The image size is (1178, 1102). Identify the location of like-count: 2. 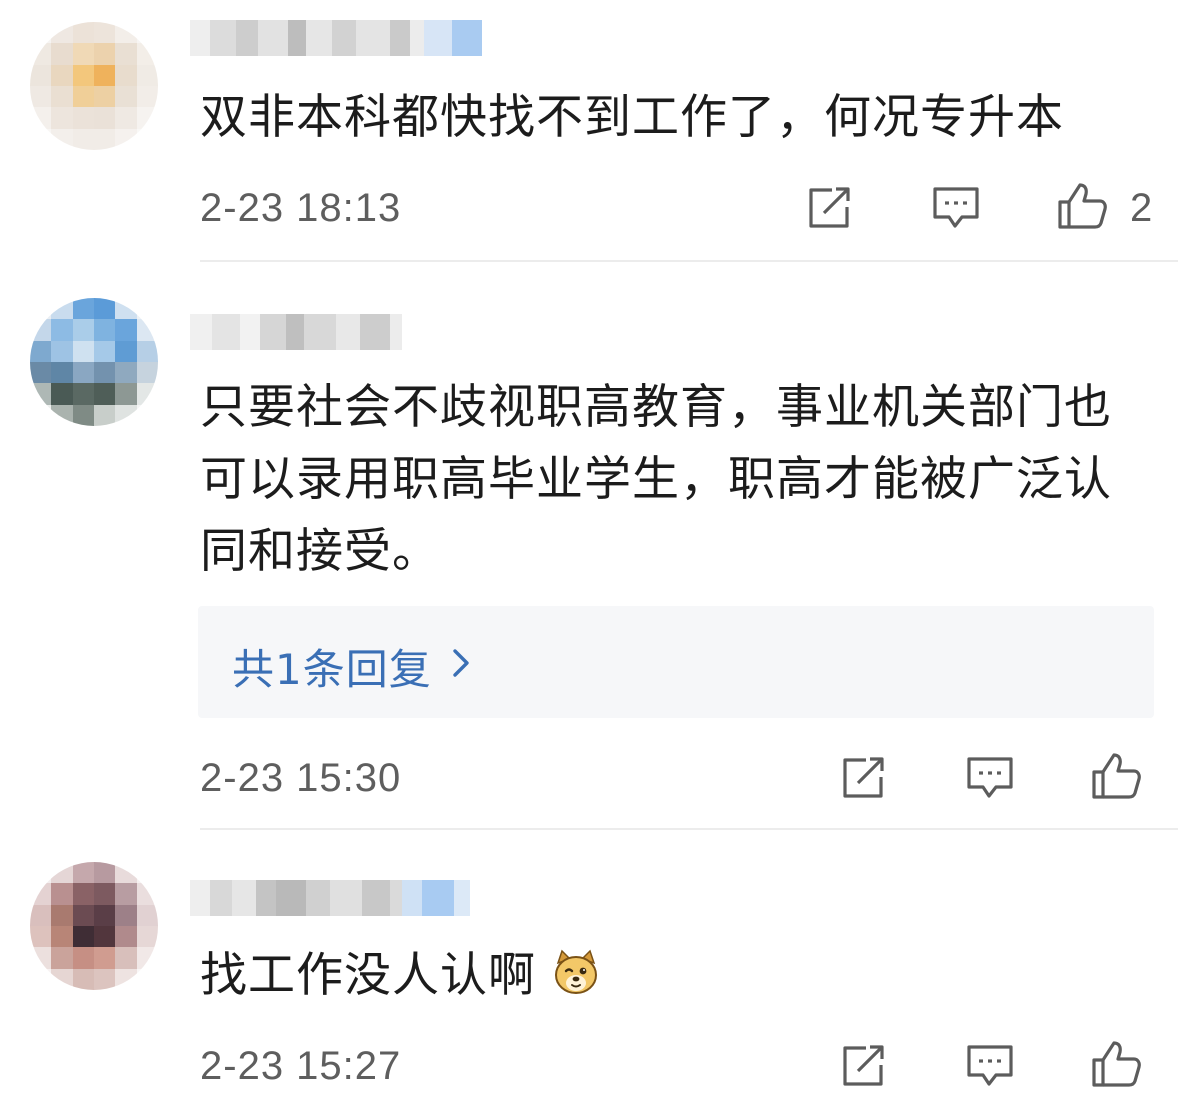
(1141, 208).